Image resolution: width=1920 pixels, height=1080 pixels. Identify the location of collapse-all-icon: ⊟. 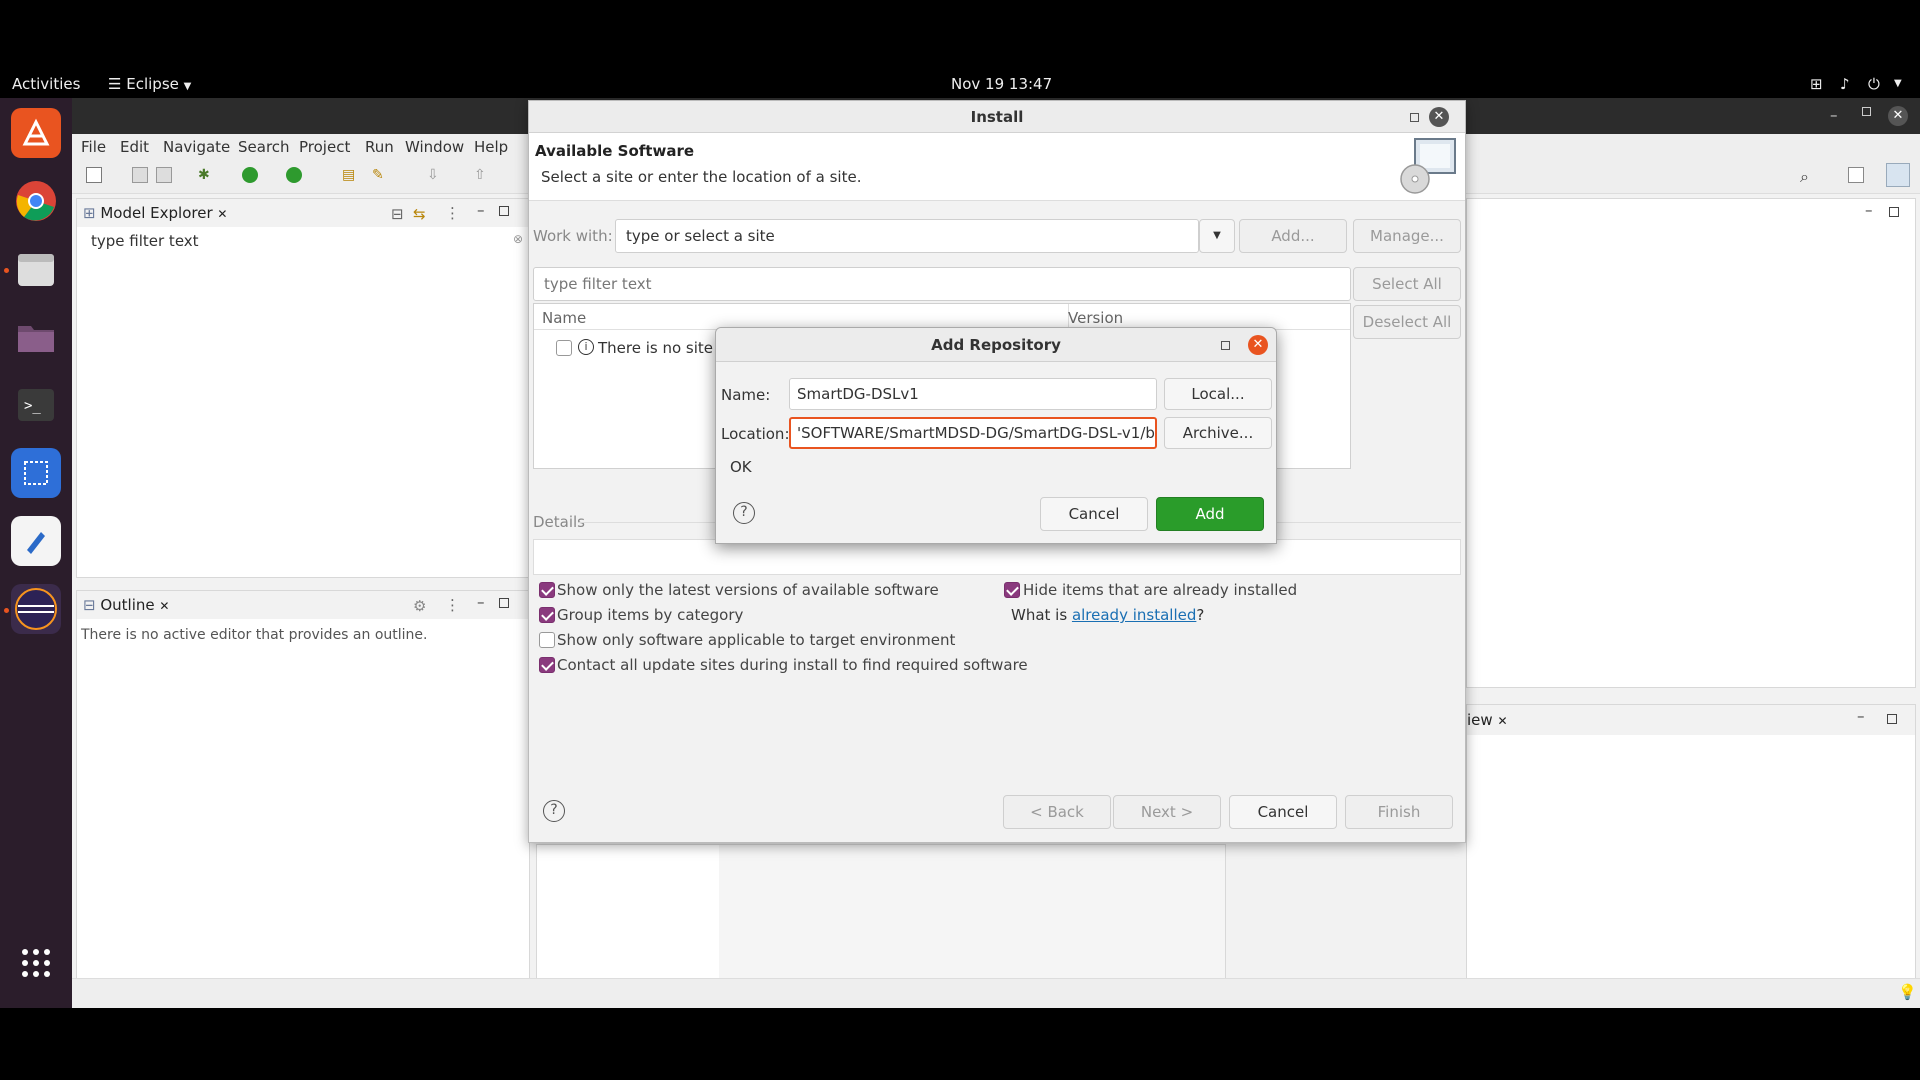
(397, 214).